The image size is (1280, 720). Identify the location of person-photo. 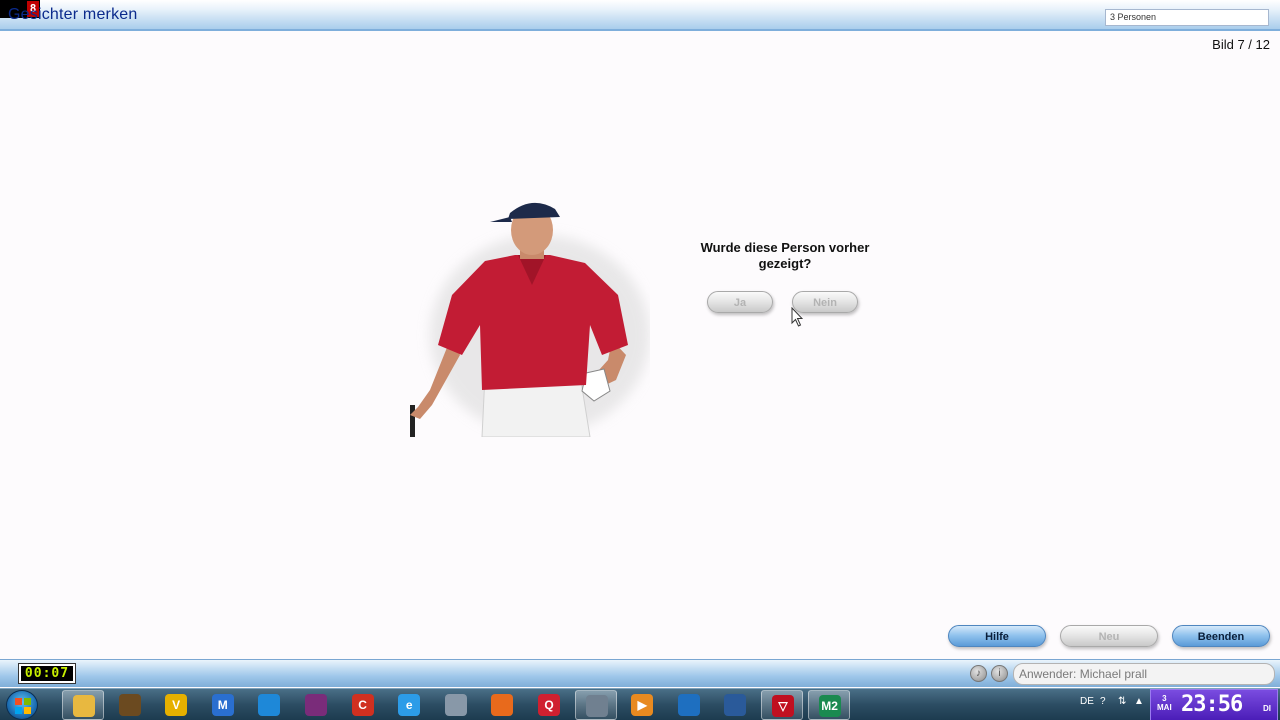
(530, 319).